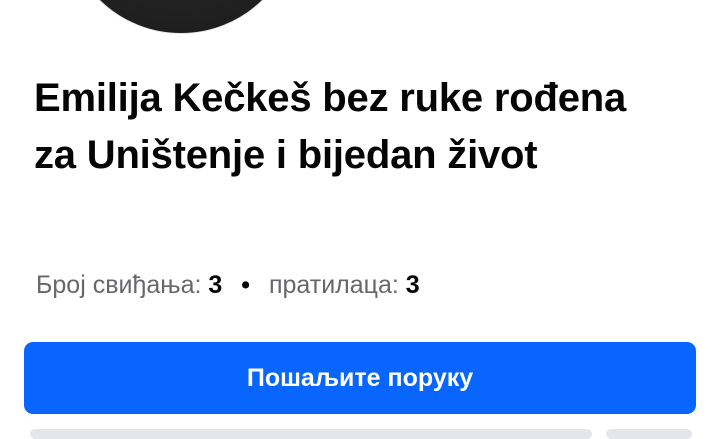 The image size is (720, 439). Describe the element at coordinates (311, 434) in the screenshot. I see `secondary-button-partial` at that location.